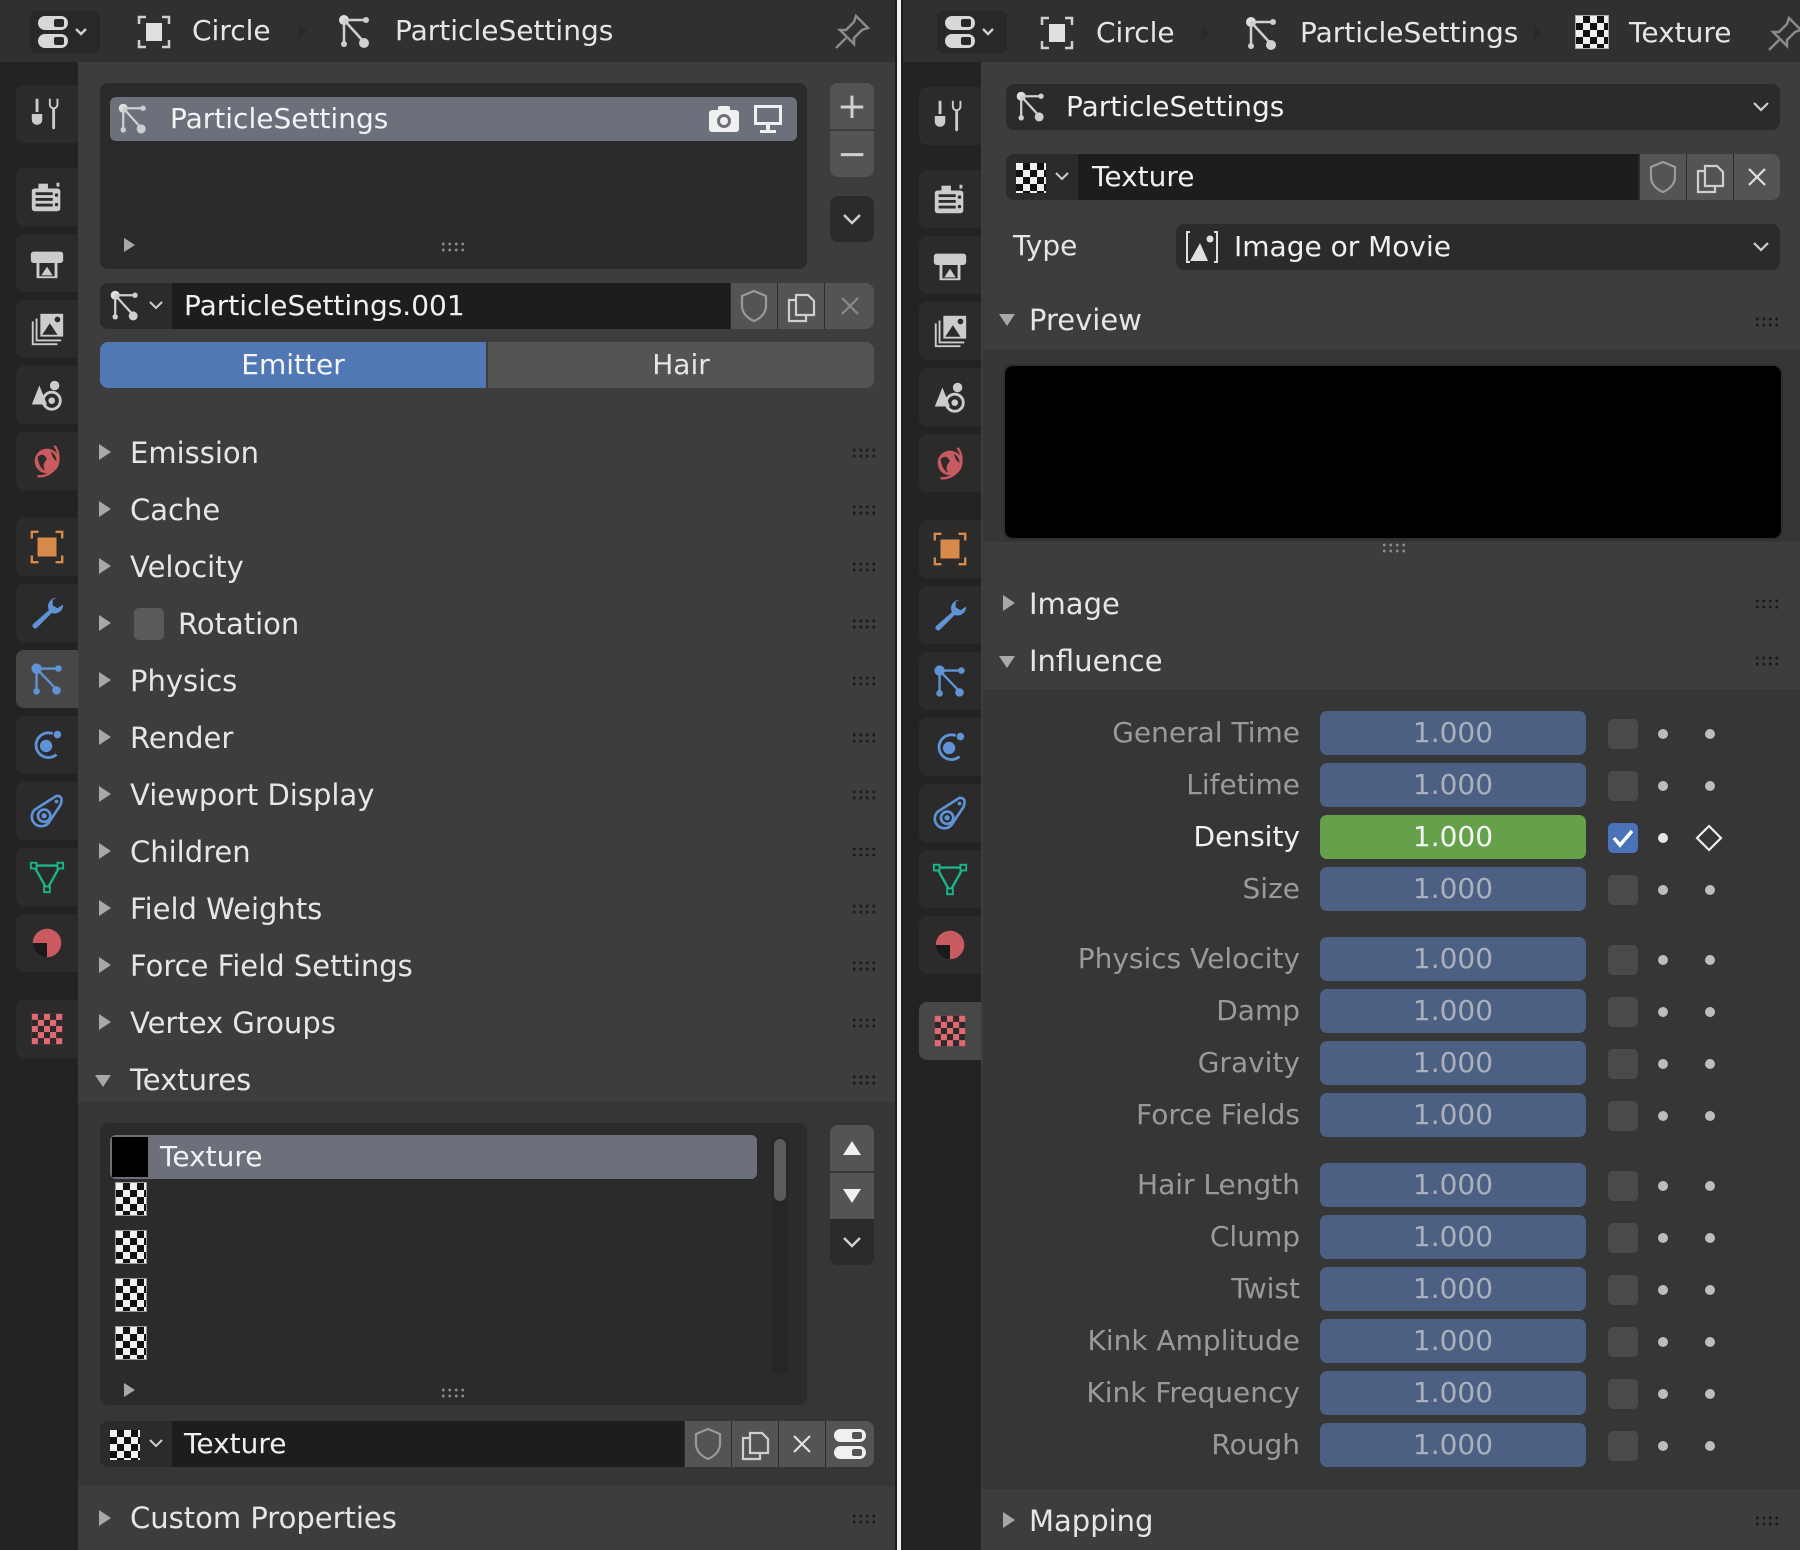 The image size is (1800, 1550). Describe the element at coordinates (486, 1023) in the screenshot. I see `section-vertex-groups: Vertex Groups` at that location.